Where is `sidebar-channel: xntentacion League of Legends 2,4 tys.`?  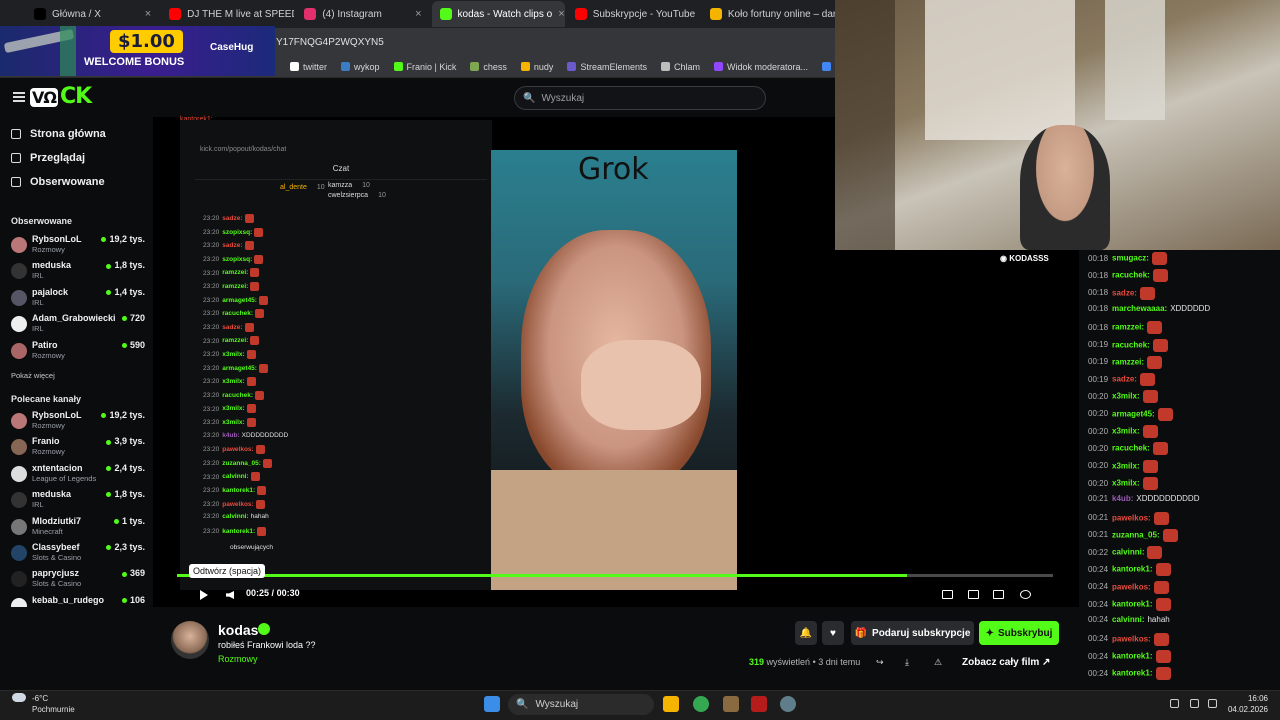
sidebar-channel: xntentacion League of Legends 2,4 tys. is located at coordinates (78, 476).